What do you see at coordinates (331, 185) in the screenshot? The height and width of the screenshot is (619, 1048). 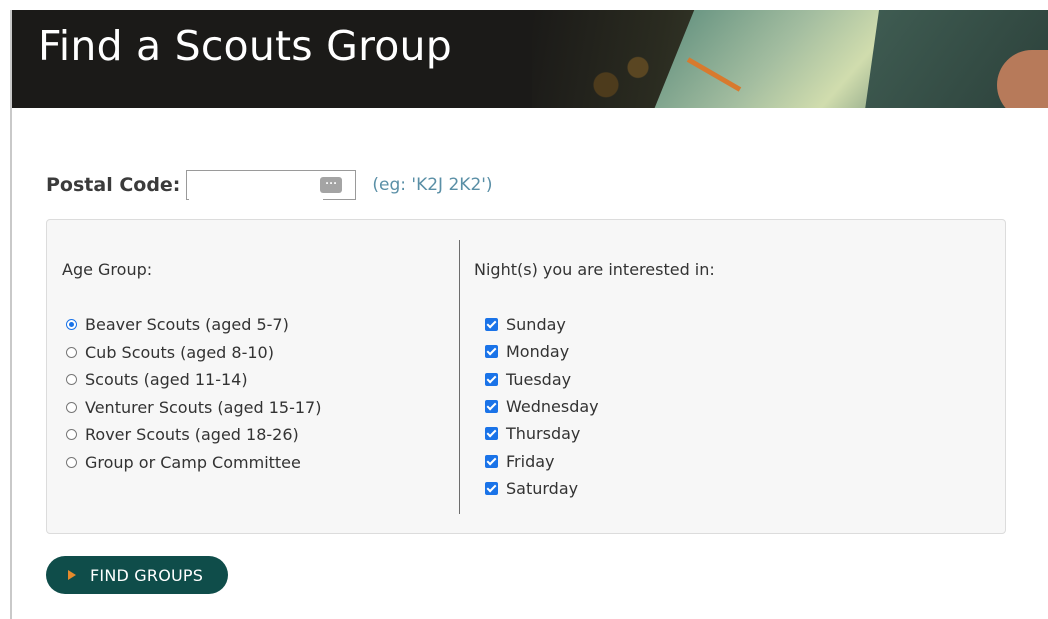 I see `ellipsis-icon: ···` at bounding box center [331, 185].